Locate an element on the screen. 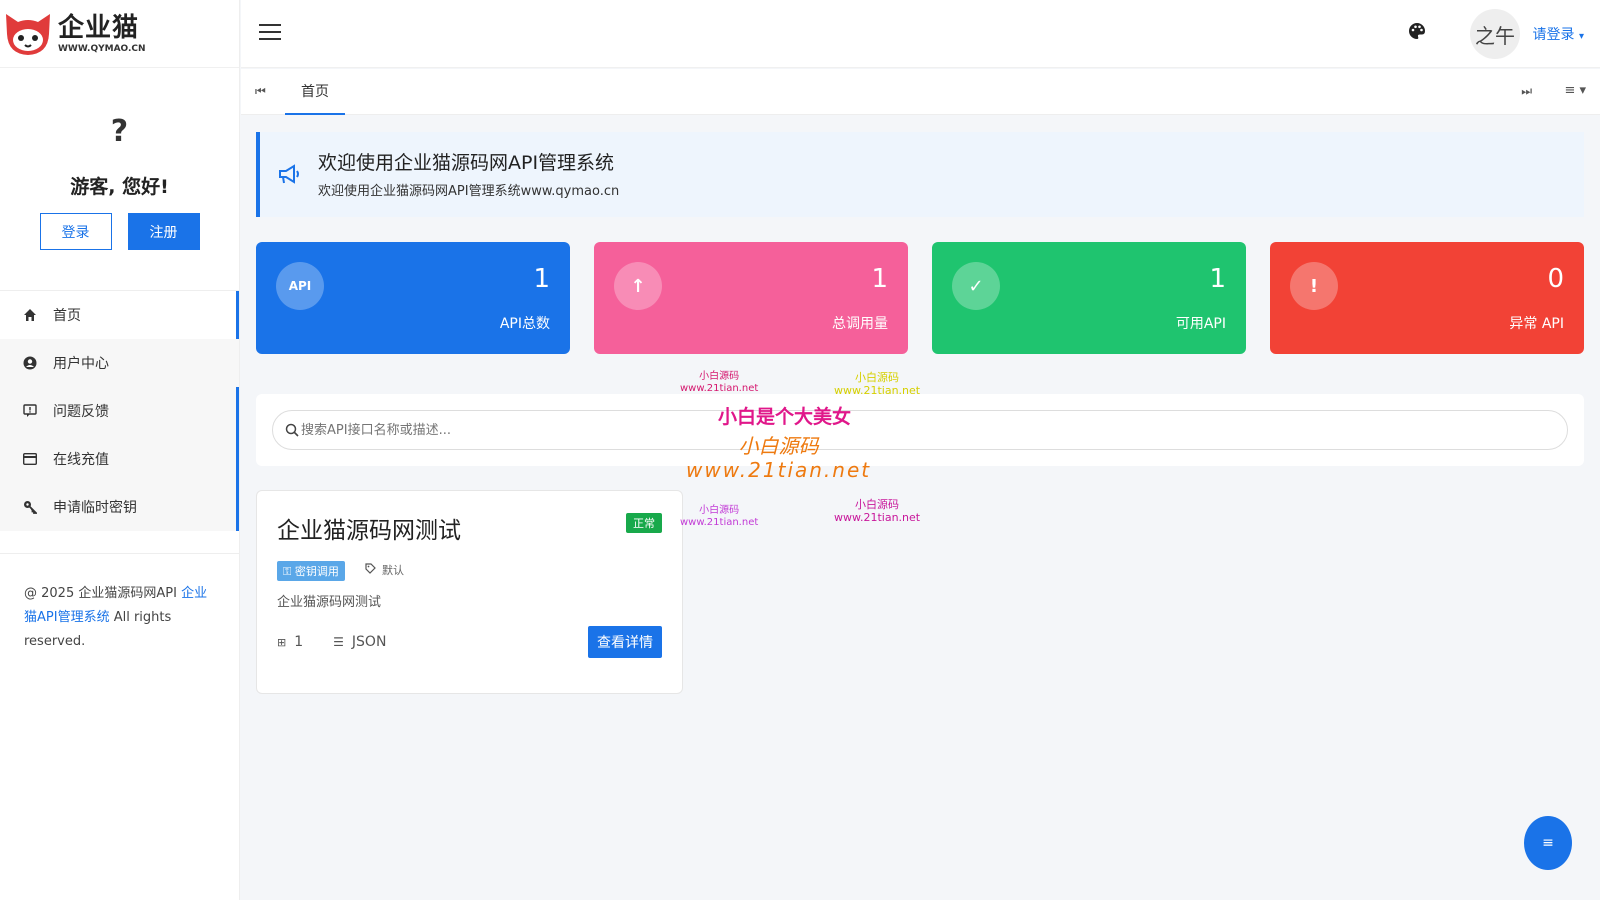 The height and width of the screenshot is (900, 1600). status-badge: 正常 is located at coordinates (644, 523).